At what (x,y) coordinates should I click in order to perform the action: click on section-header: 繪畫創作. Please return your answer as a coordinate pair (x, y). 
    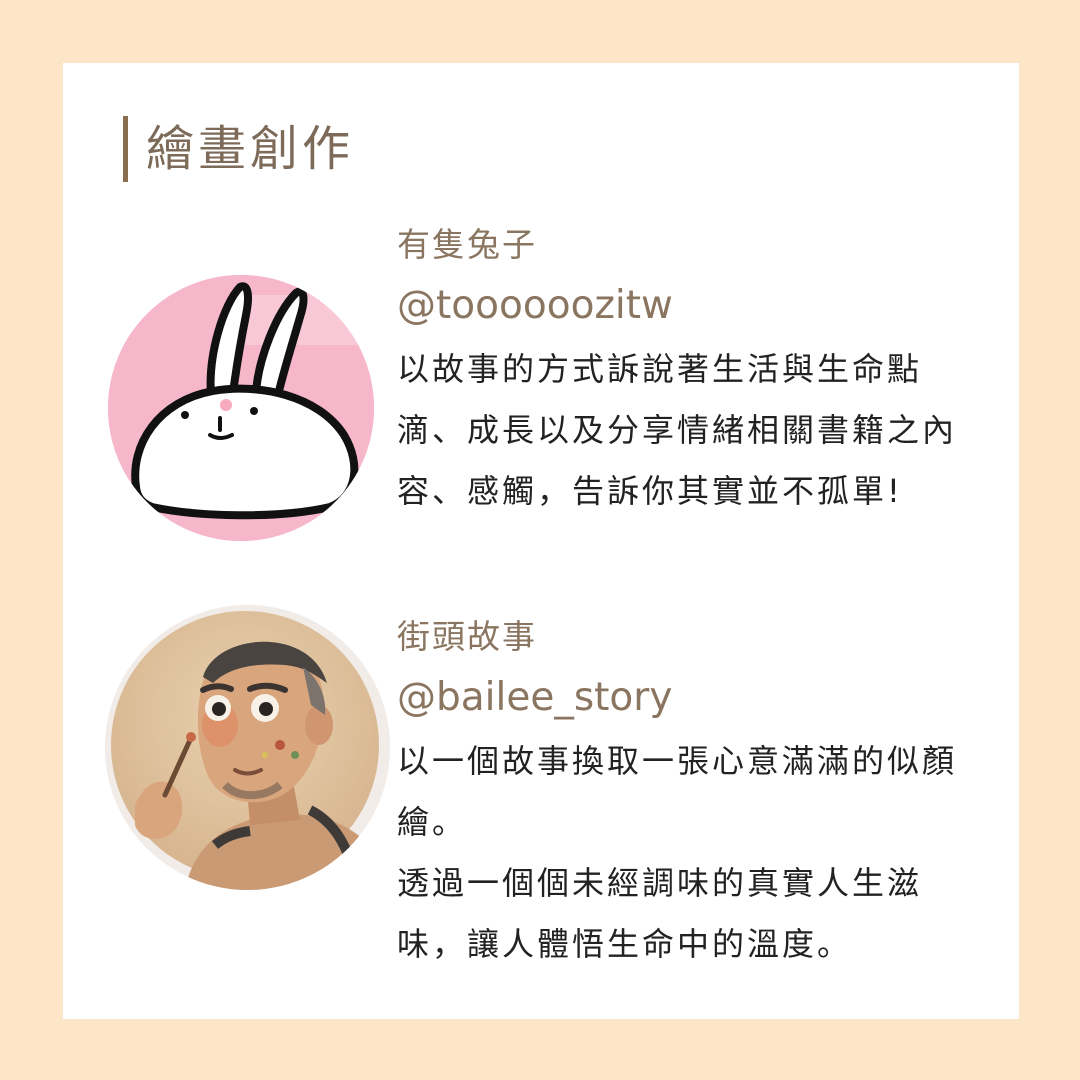
    Looking at the image, I should click on (238, 149).